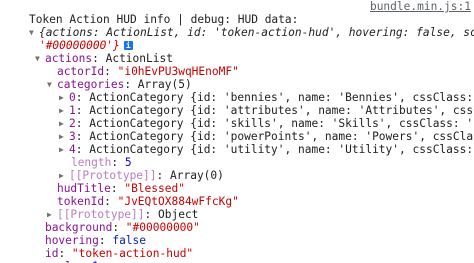 This screenshot has height=263, width=474. I want to click on source-link: bundle.min.js:1, so click(420, 6).